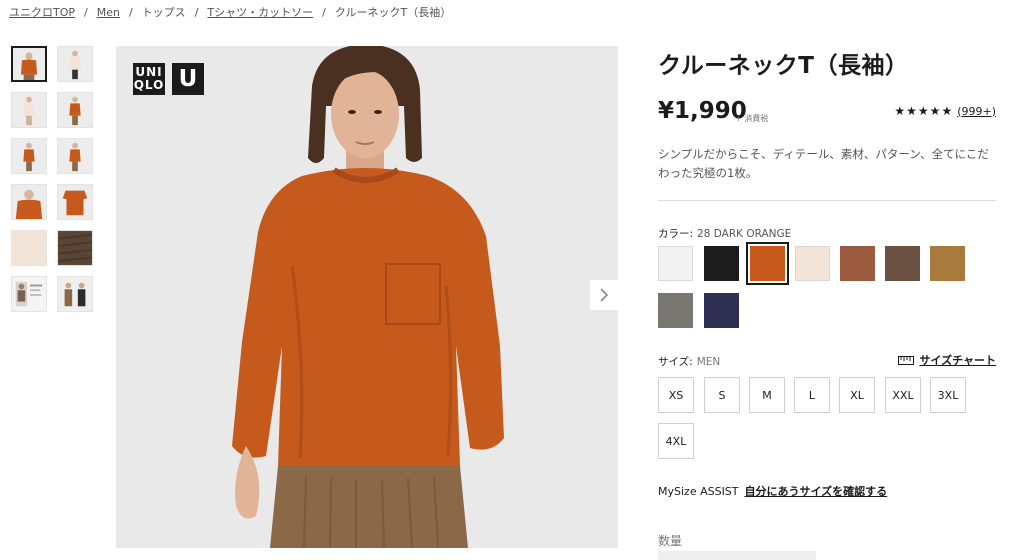  What do you see at coordinates (675, 362) in the screenshot?
I see `size-label-text: サイズ:` at bounding box center [675, 362].